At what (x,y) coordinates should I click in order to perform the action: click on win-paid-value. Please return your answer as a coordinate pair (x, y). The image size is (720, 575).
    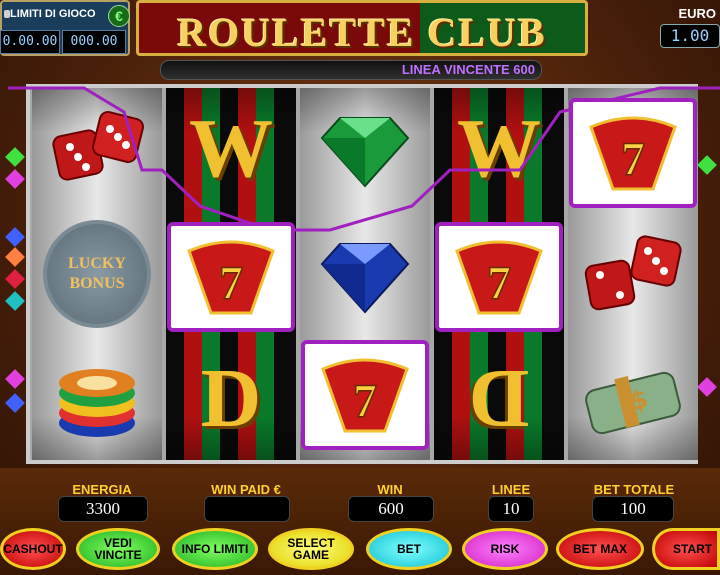
    Looking at the image, I should click on (247, 509).